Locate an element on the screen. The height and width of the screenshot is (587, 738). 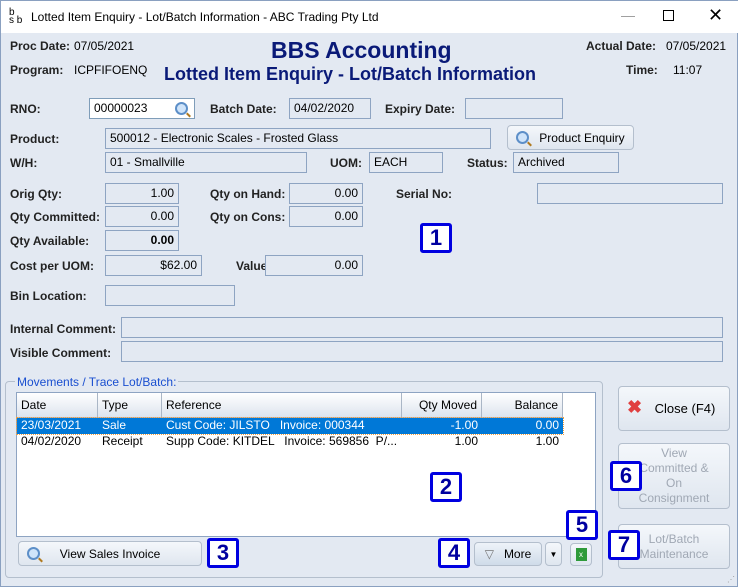
triangle-down-icon: ▽ is located at coordinates (489, 554).